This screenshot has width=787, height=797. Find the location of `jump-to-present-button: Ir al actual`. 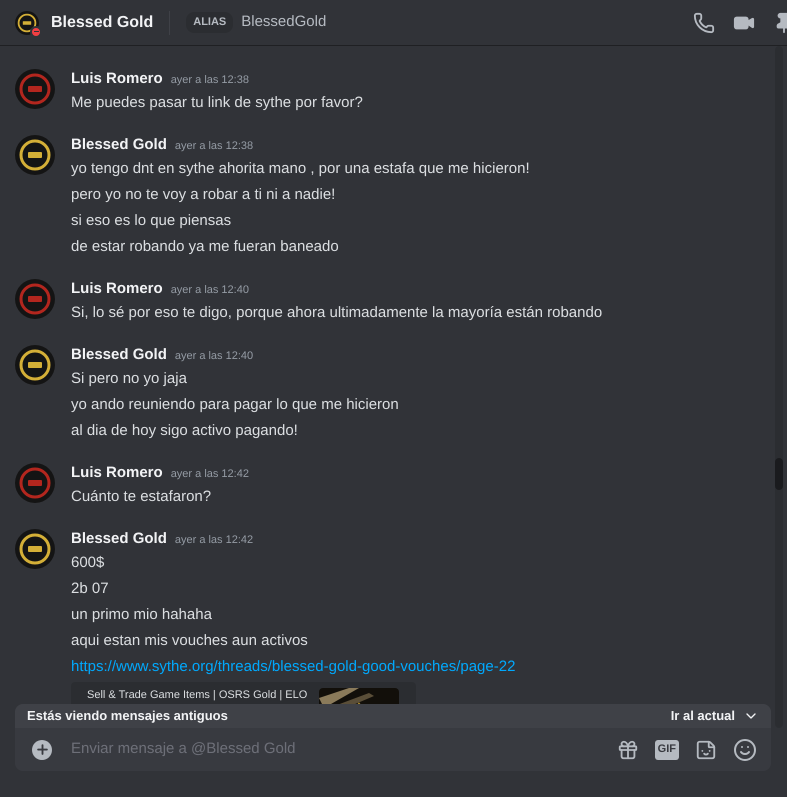

jump-to-present-button: Ir al actual is located at coordinates (714, 716).